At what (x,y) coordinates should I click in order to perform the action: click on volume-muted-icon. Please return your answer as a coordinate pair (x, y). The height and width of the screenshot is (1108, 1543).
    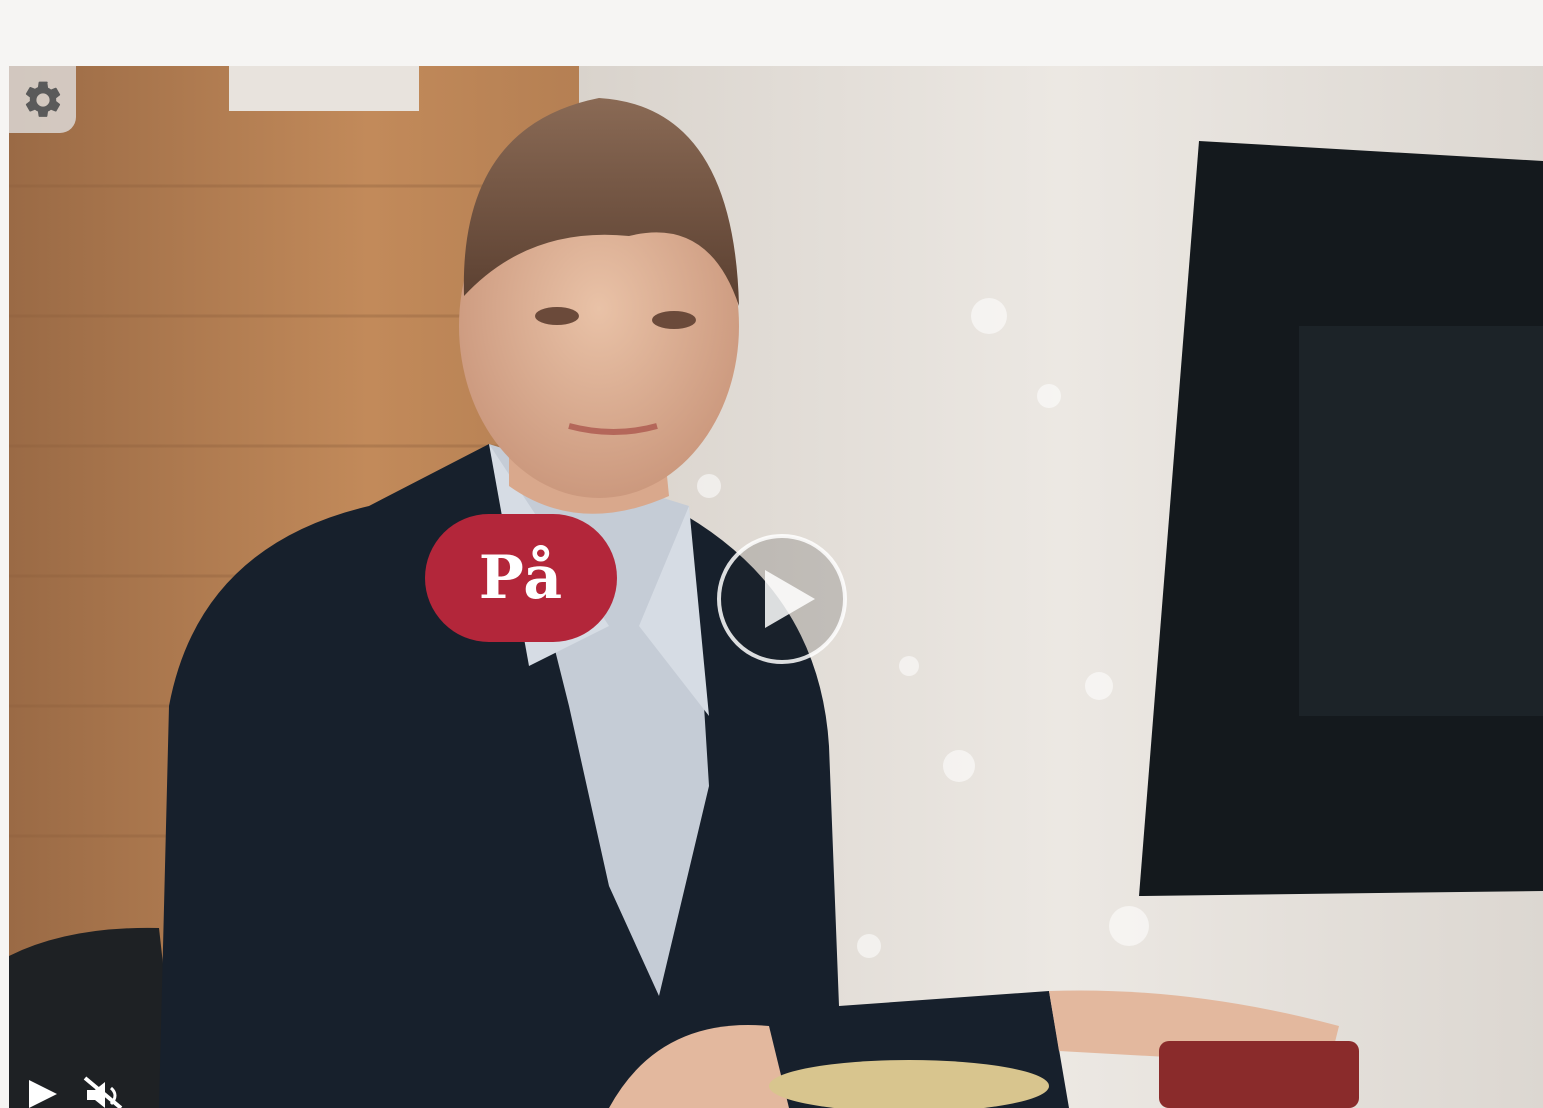
    Looking at the image, I should click on (103, 1092).